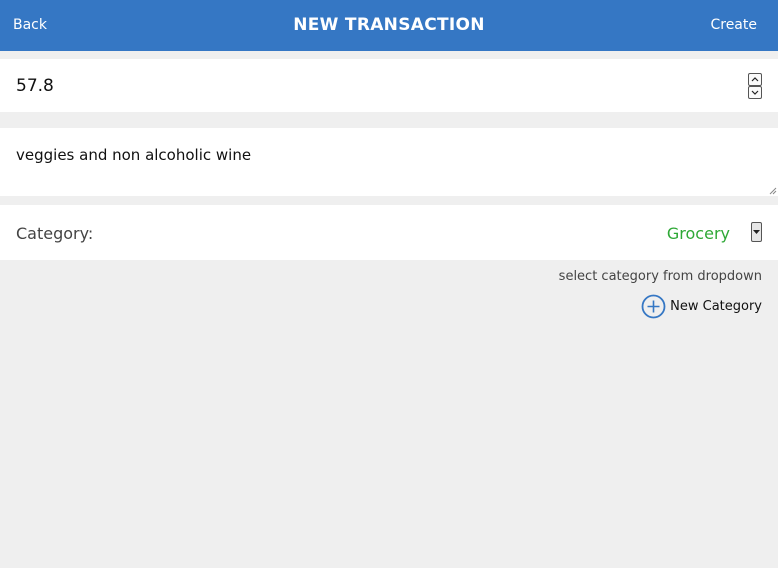 This screenshot has width=778, height=568. Describe the element at coordinates (733, 25) in the screenshot. I see `create-button: Create` at that location.